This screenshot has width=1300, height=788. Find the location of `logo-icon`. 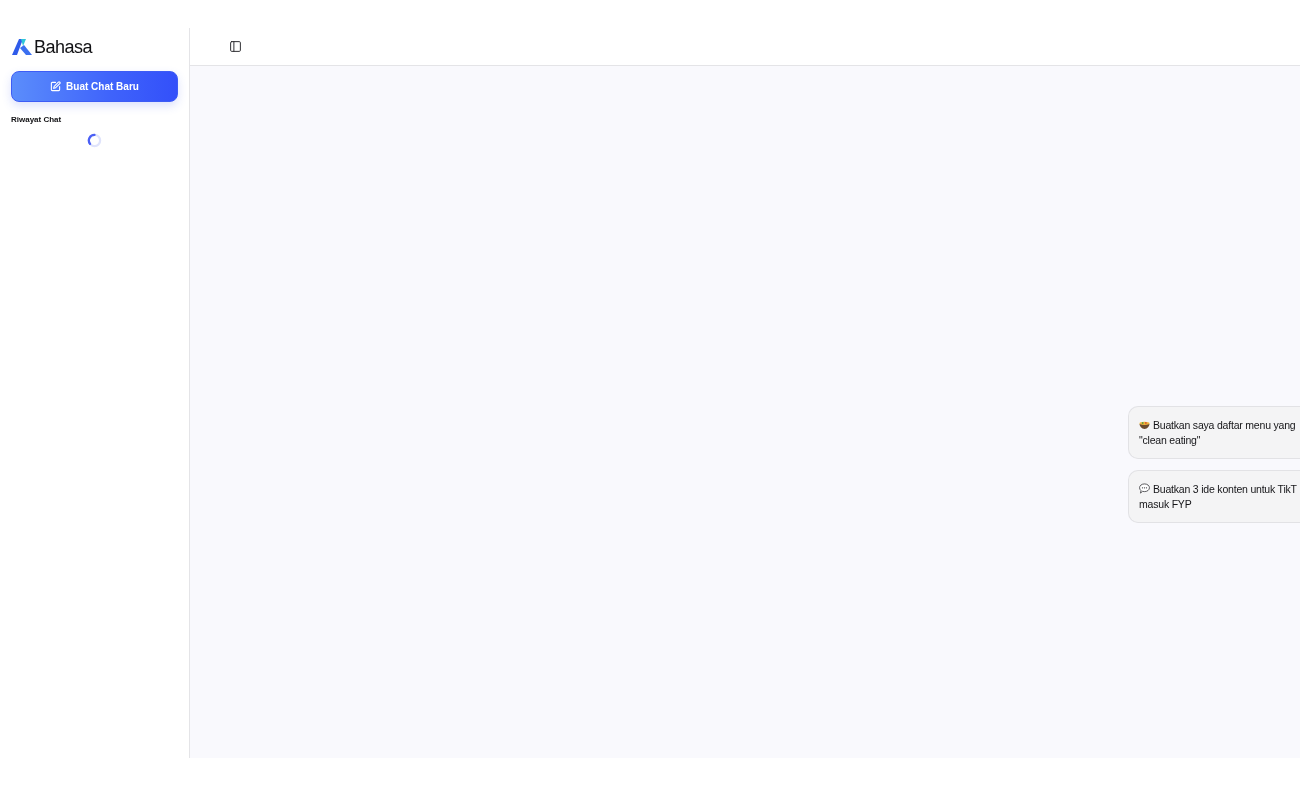

logo-icon is located at coordinates (22, 47).